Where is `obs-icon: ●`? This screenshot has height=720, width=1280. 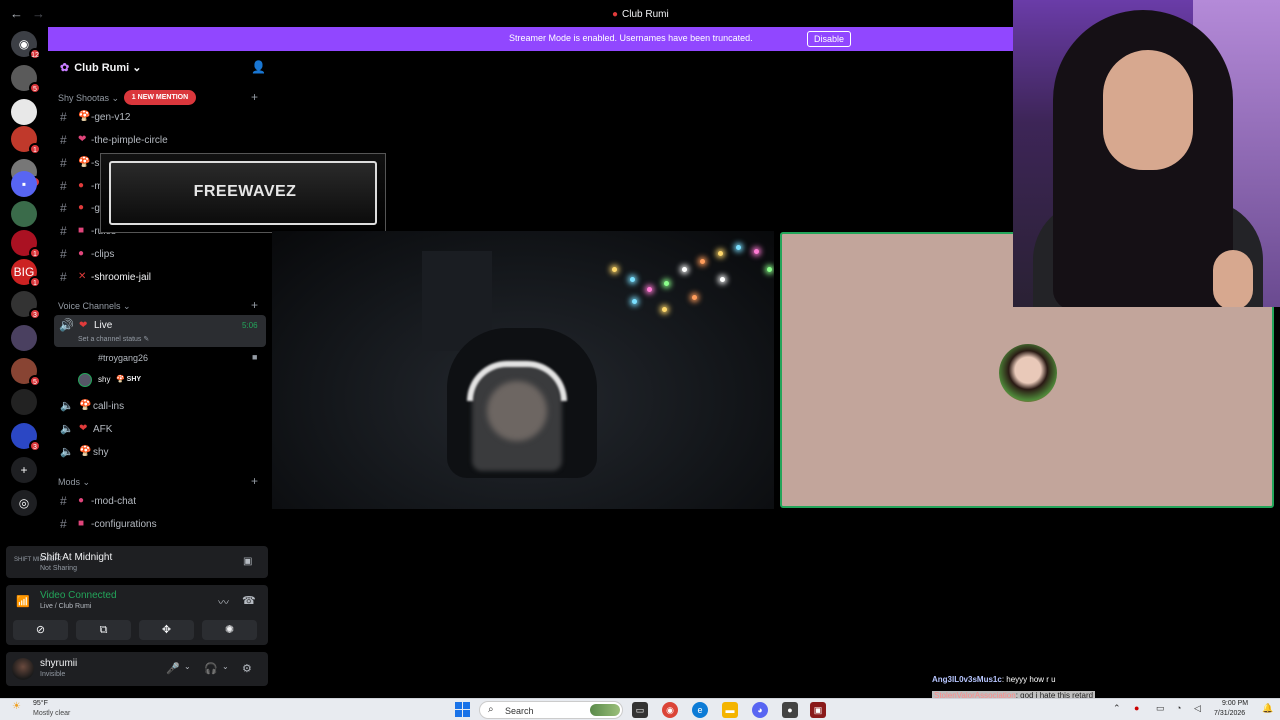
obs-icon: ● is located at coordinates (790, 710).